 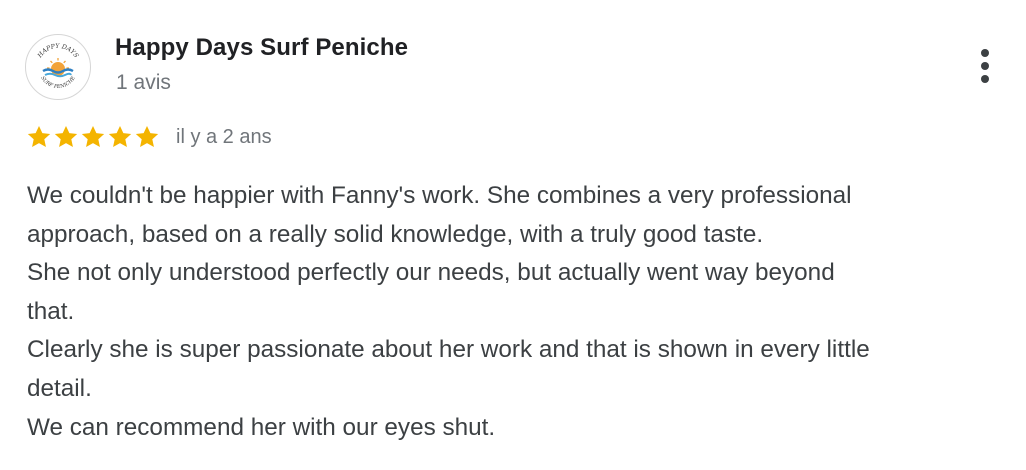 What do you see at coordinates (985, 53) in the screenshot?
I see `more-vert-icon` at bounding box center [985, 53].